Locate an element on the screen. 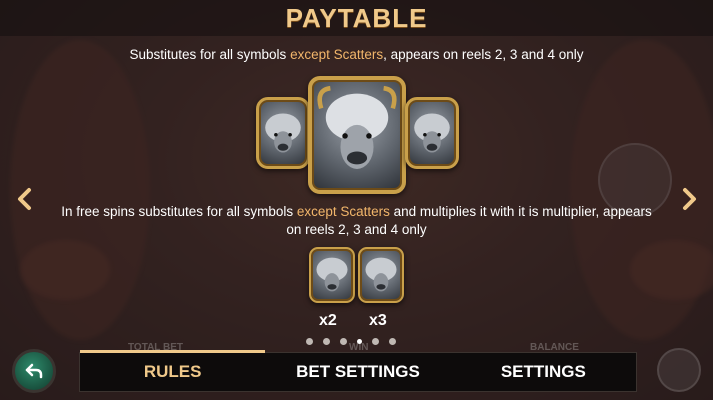  title-bar: PAYTABLE is located at coordinates (356, 18).